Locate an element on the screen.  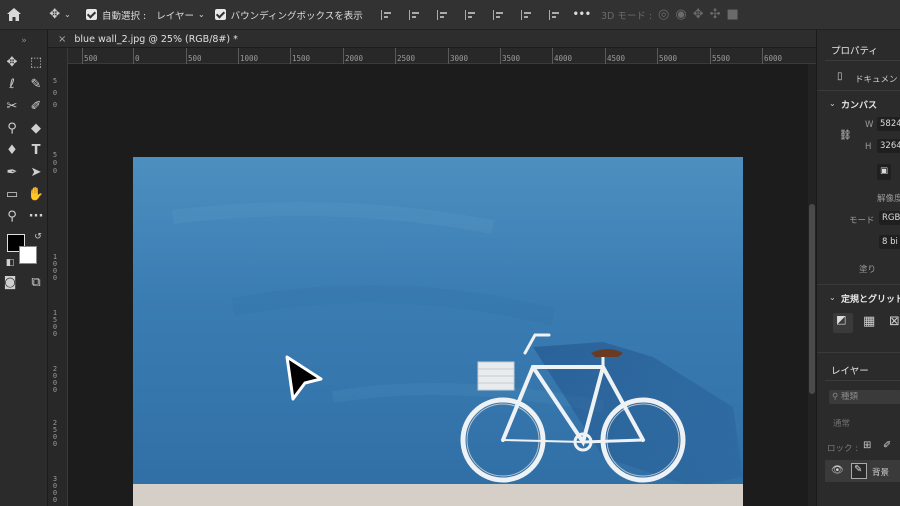
align-buttons is located at coordinates (471, 15).